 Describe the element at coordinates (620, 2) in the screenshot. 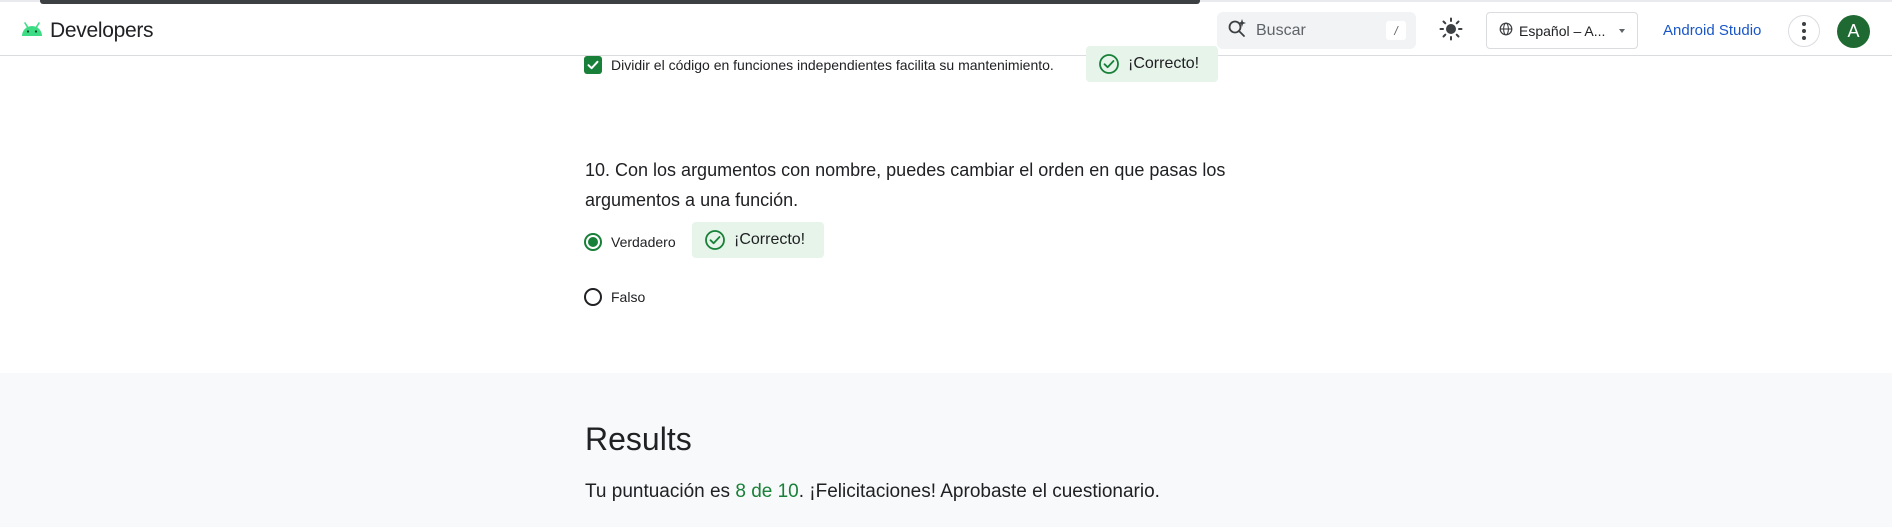

I see `scroll-indicator` at that location.